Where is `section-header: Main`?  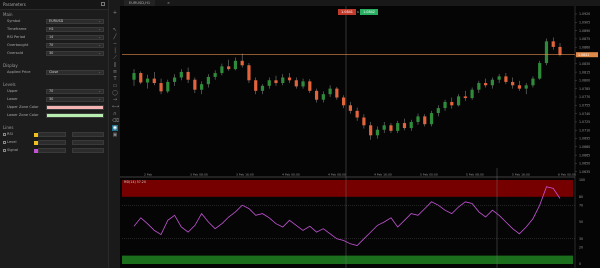 section-header: Main is located at coordinates (8, 14).